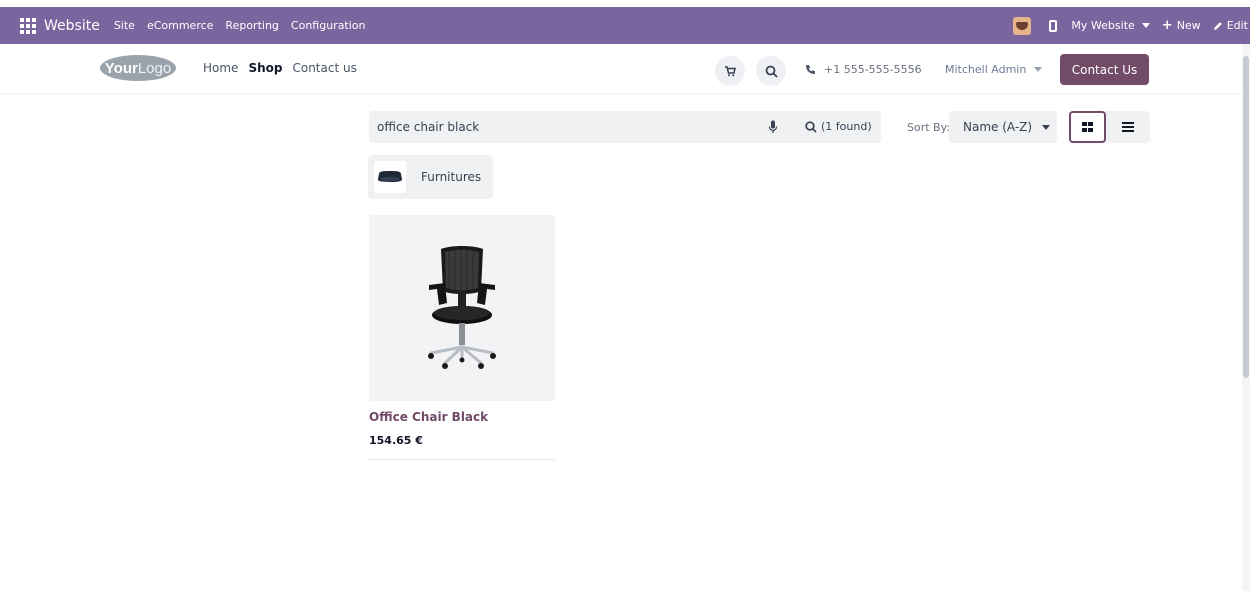 This screenshot has width=1250, height=591. I want to click on sort-dropdown: Name (A-Z), so click(1003, 127).